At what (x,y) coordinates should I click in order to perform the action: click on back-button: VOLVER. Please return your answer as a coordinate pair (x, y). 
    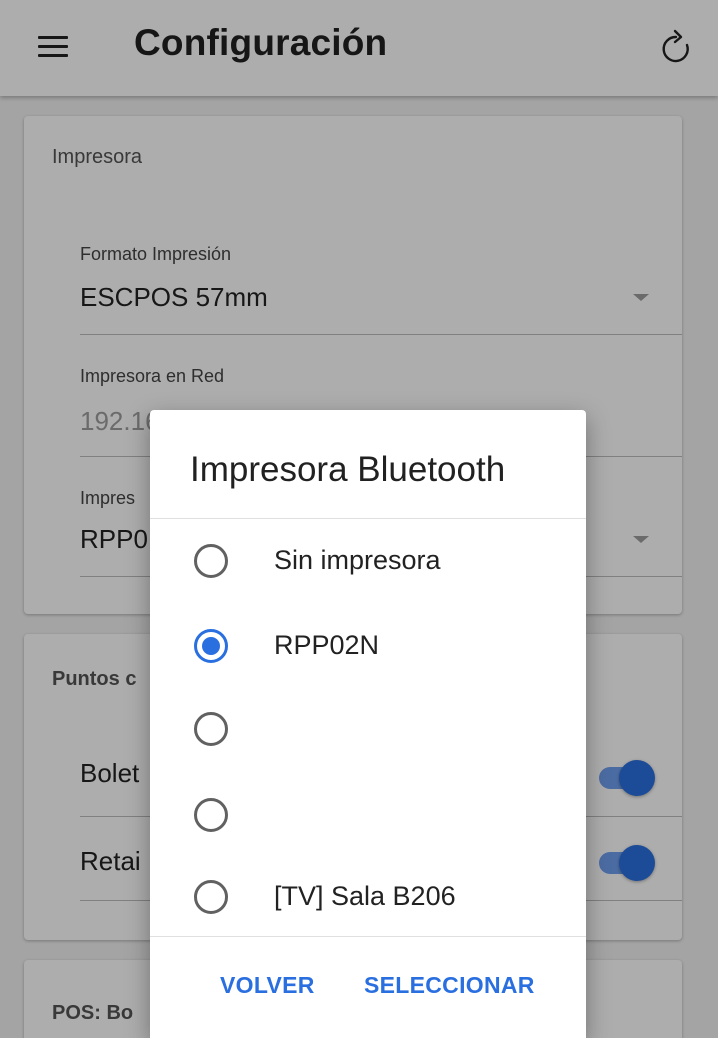
    Looking at the image, I should click on (267, 985).